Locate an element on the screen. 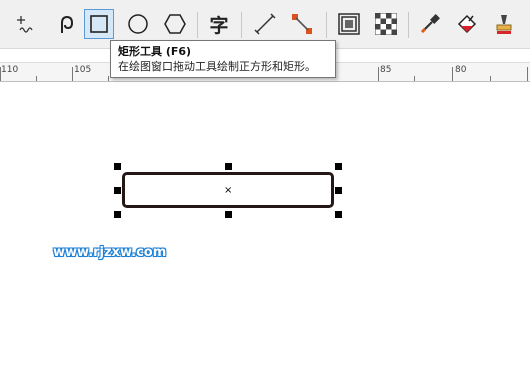 The image size is (530, 369). tooltip-description: 在绘图窗口拖动工具绘制正方形和矩形。 is located at coordinates (217, 66).